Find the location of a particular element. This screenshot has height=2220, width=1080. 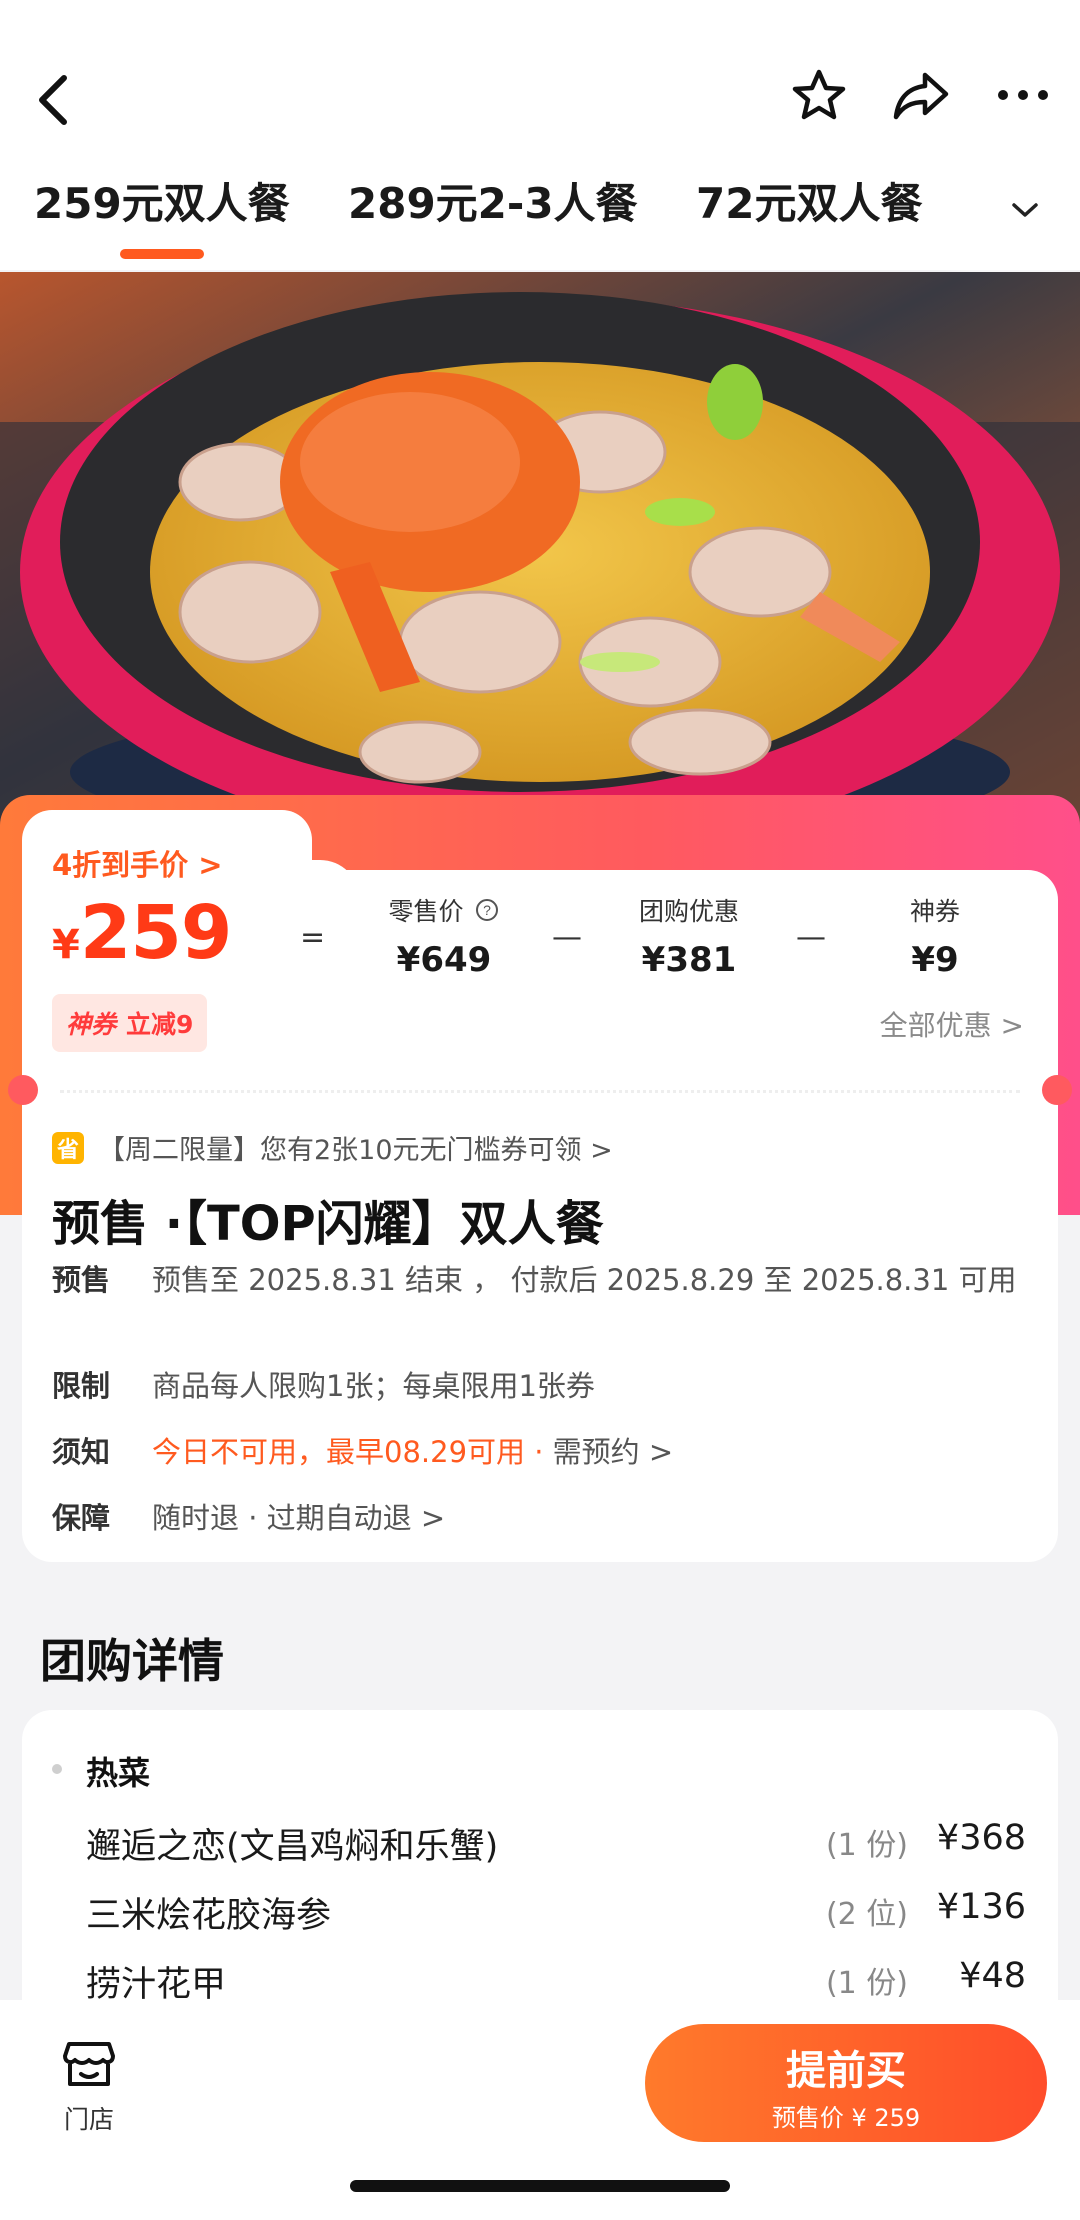

promo-coupon-text: 【周二限量】您有2张10元无门槛券可领 > is located at coordinates (355, 1150).